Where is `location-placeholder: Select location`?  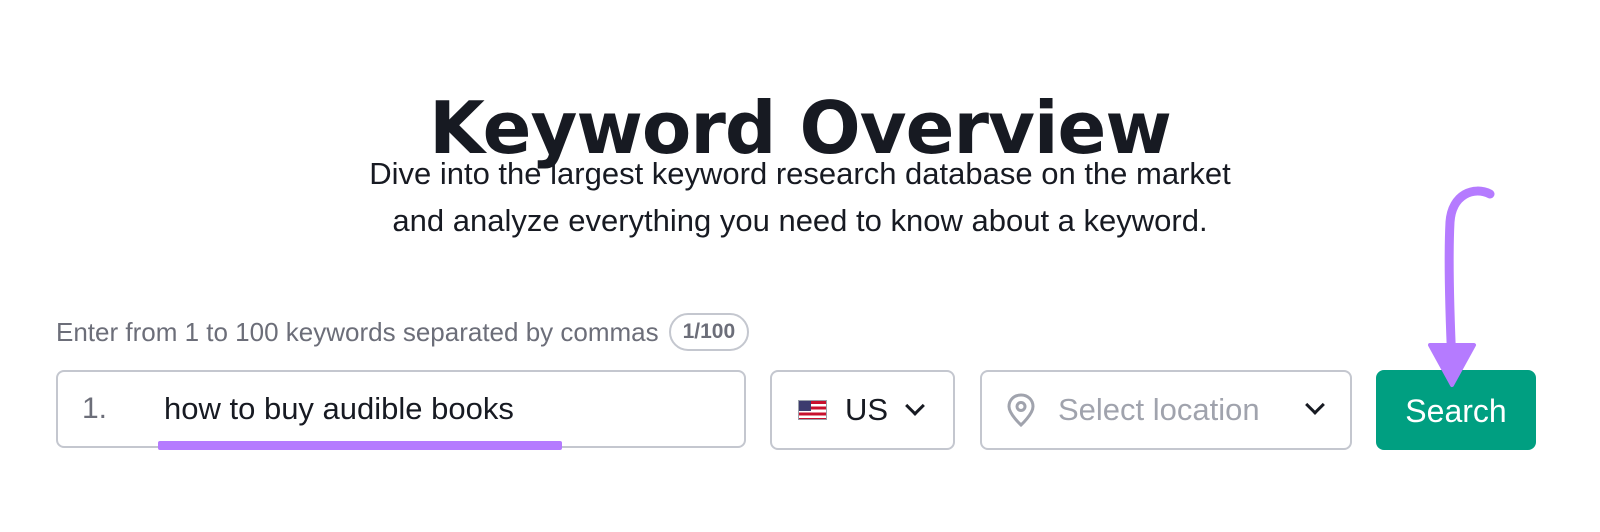 location-placeholder: Select location is located at coordinates (1159, 409).